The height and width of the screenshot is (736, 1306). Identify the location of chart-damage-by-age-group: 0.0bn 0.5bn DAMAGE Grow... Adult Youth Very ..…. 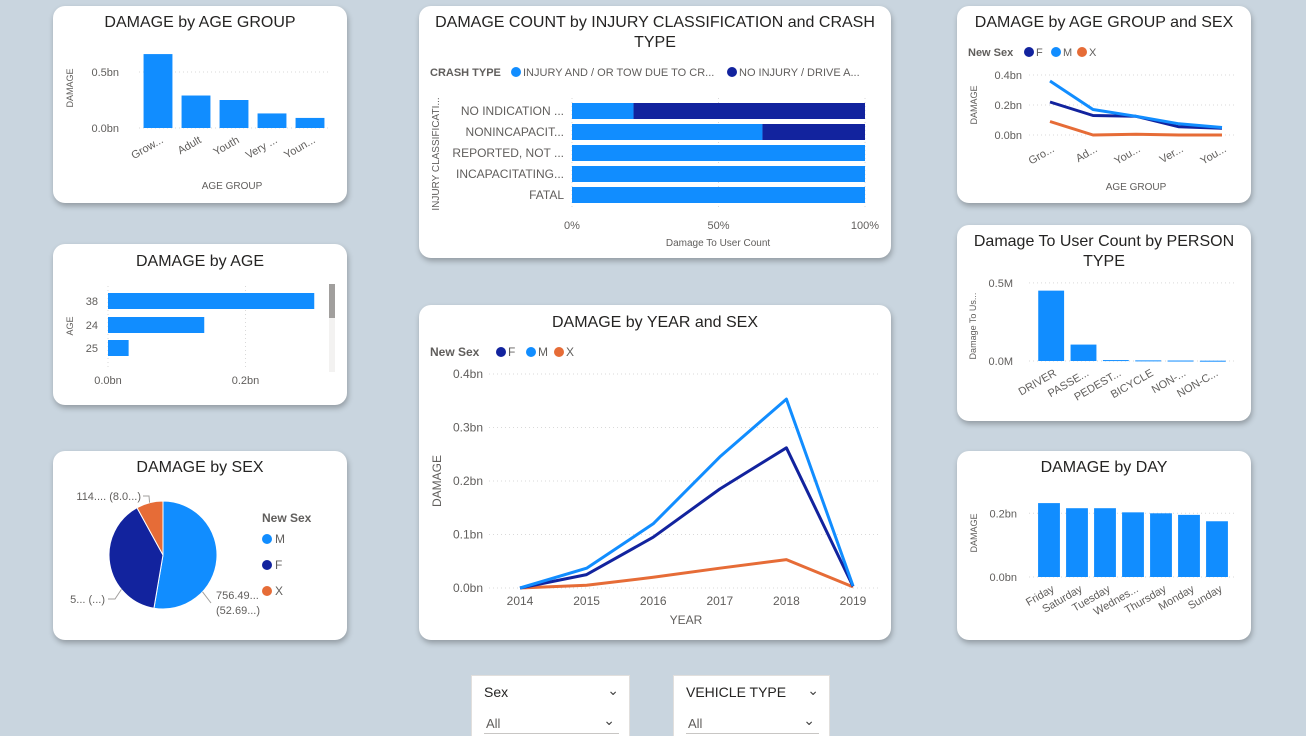
(200, 104).